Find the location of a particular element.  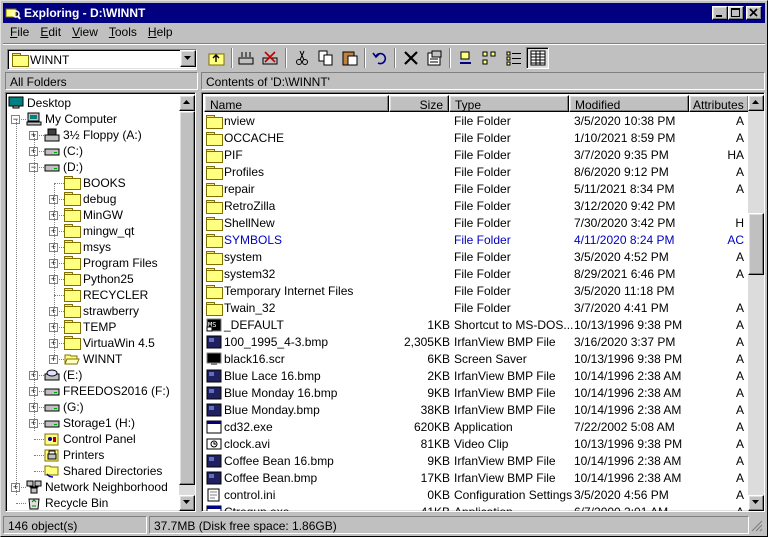

tree-item: TEMP is located at coordinates (90, 327).